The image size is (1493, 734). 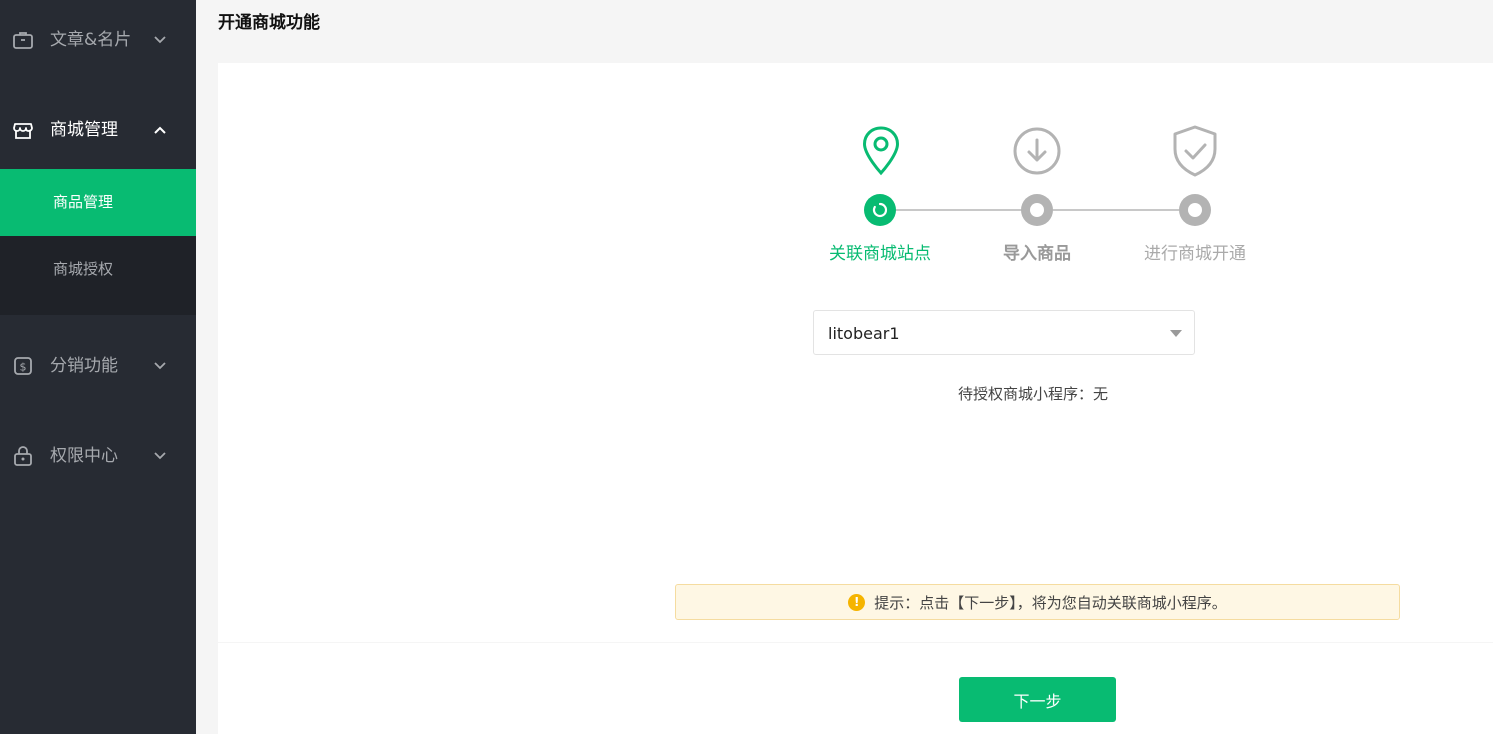 I want to click on pending-miniprogram: 待授权商城小程序：无, so click(x=1183, y=393).